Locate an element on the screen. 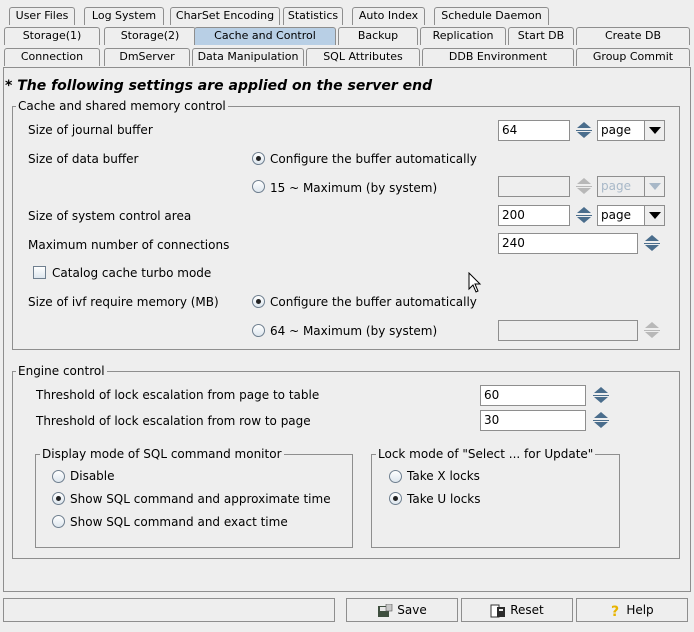 The height and width of the screenshot is (632, 694). tab-backup: Backup is located at coordinates (378, 36).